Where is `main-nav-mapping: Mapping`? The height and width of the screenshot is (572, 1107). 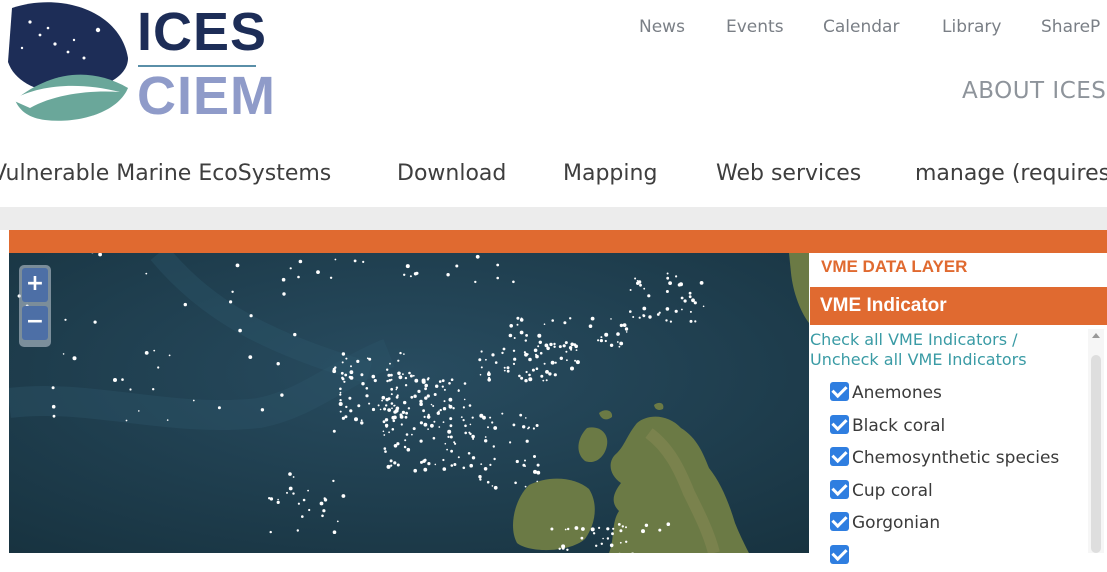
main-nav-mapping: Mapping is located at coordinates (610, 173).